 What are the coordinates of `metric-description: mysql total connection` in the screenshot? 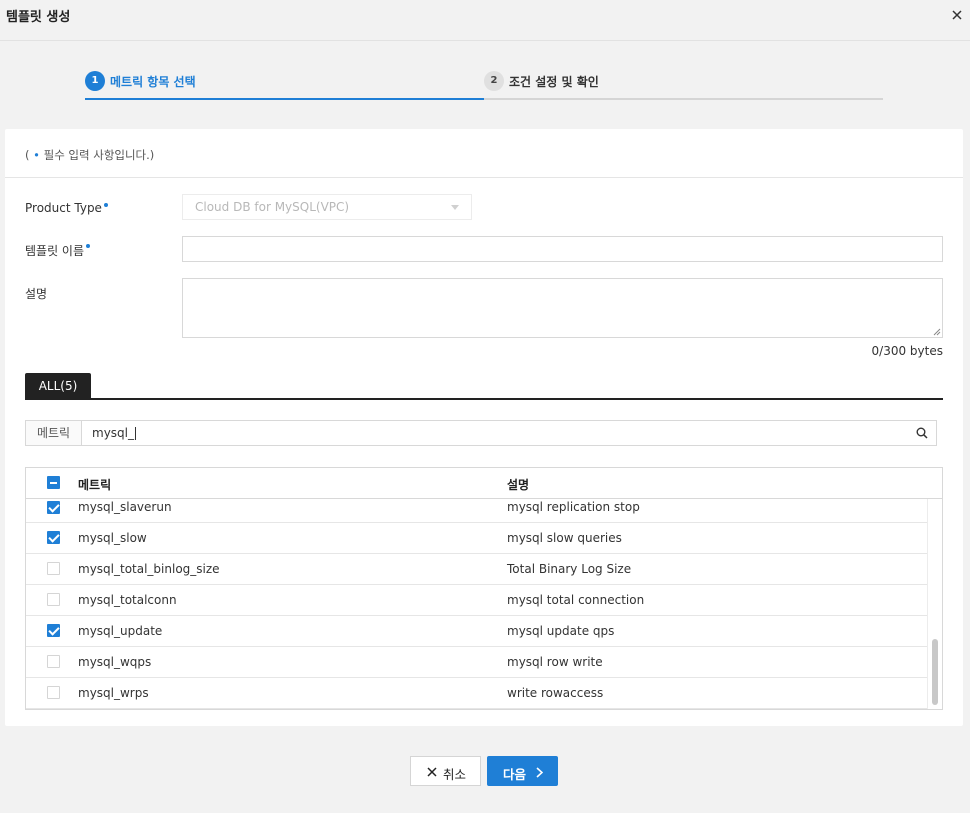 It's located at (576, 600).